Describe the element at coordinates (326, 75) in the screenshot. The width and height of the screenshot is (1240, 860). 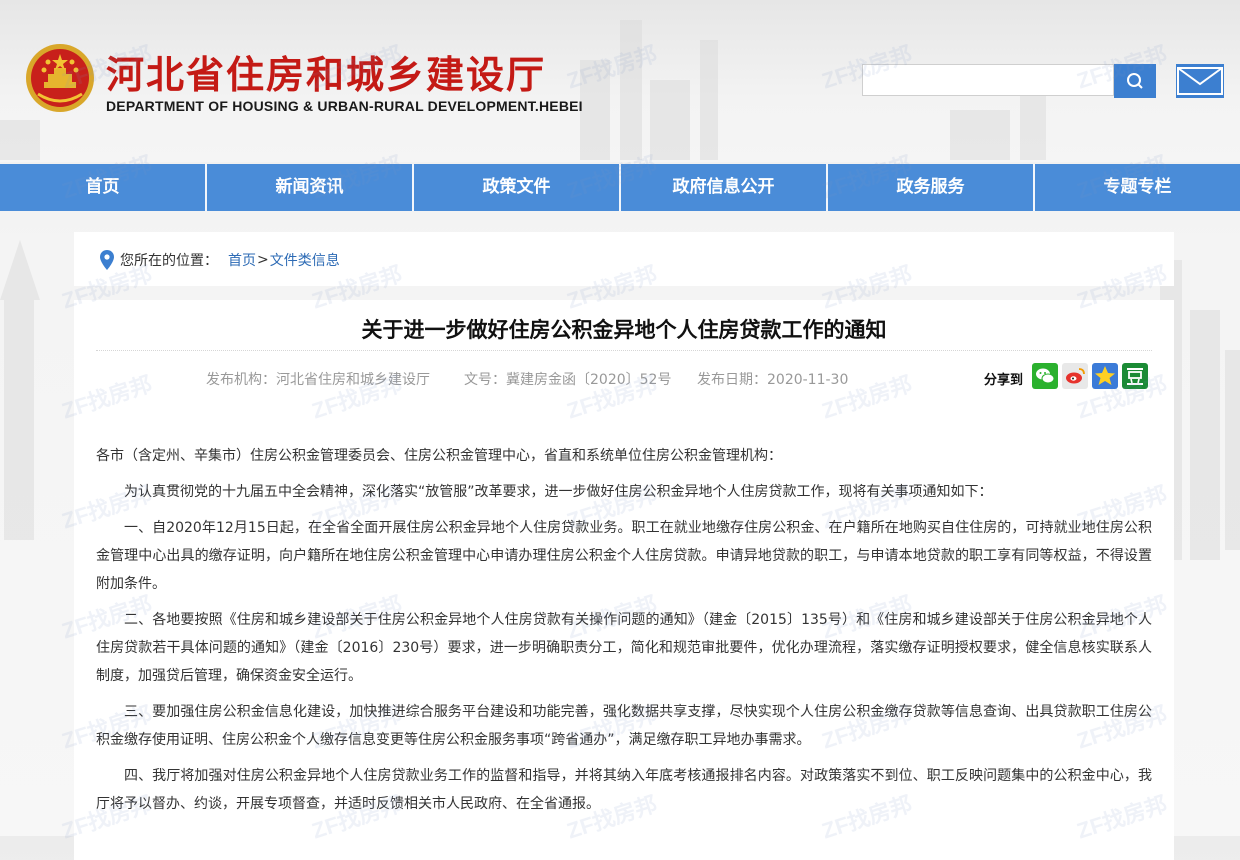
I see `site-title: 河北省住房和城乡建设厅` at that location.